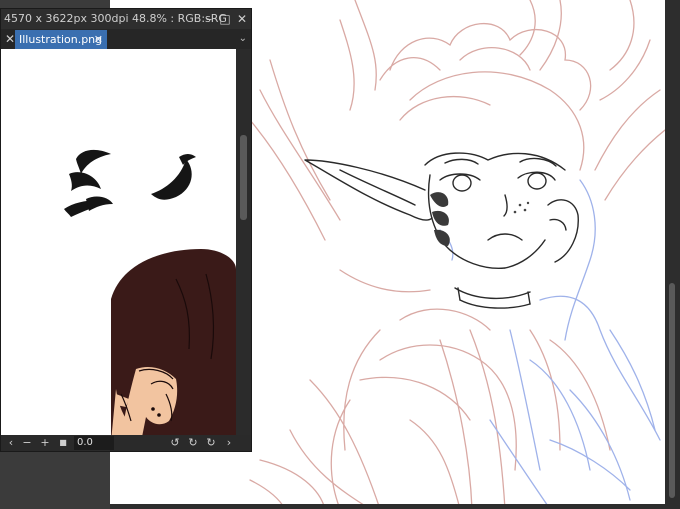 Image resolution: width=680 pixels, height=509 pixels. I want to click on zoom-in-icon: +, so click(45, 443).